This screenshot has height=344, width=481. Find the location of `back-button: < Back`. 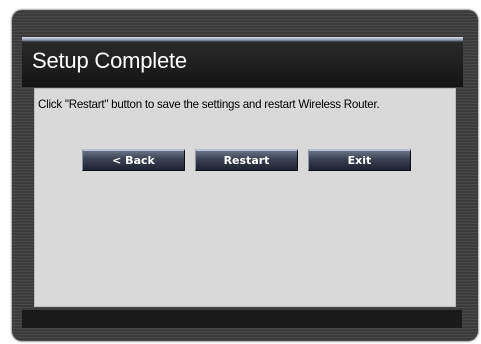

back-button: < Back is located at coordinates (133, 160).